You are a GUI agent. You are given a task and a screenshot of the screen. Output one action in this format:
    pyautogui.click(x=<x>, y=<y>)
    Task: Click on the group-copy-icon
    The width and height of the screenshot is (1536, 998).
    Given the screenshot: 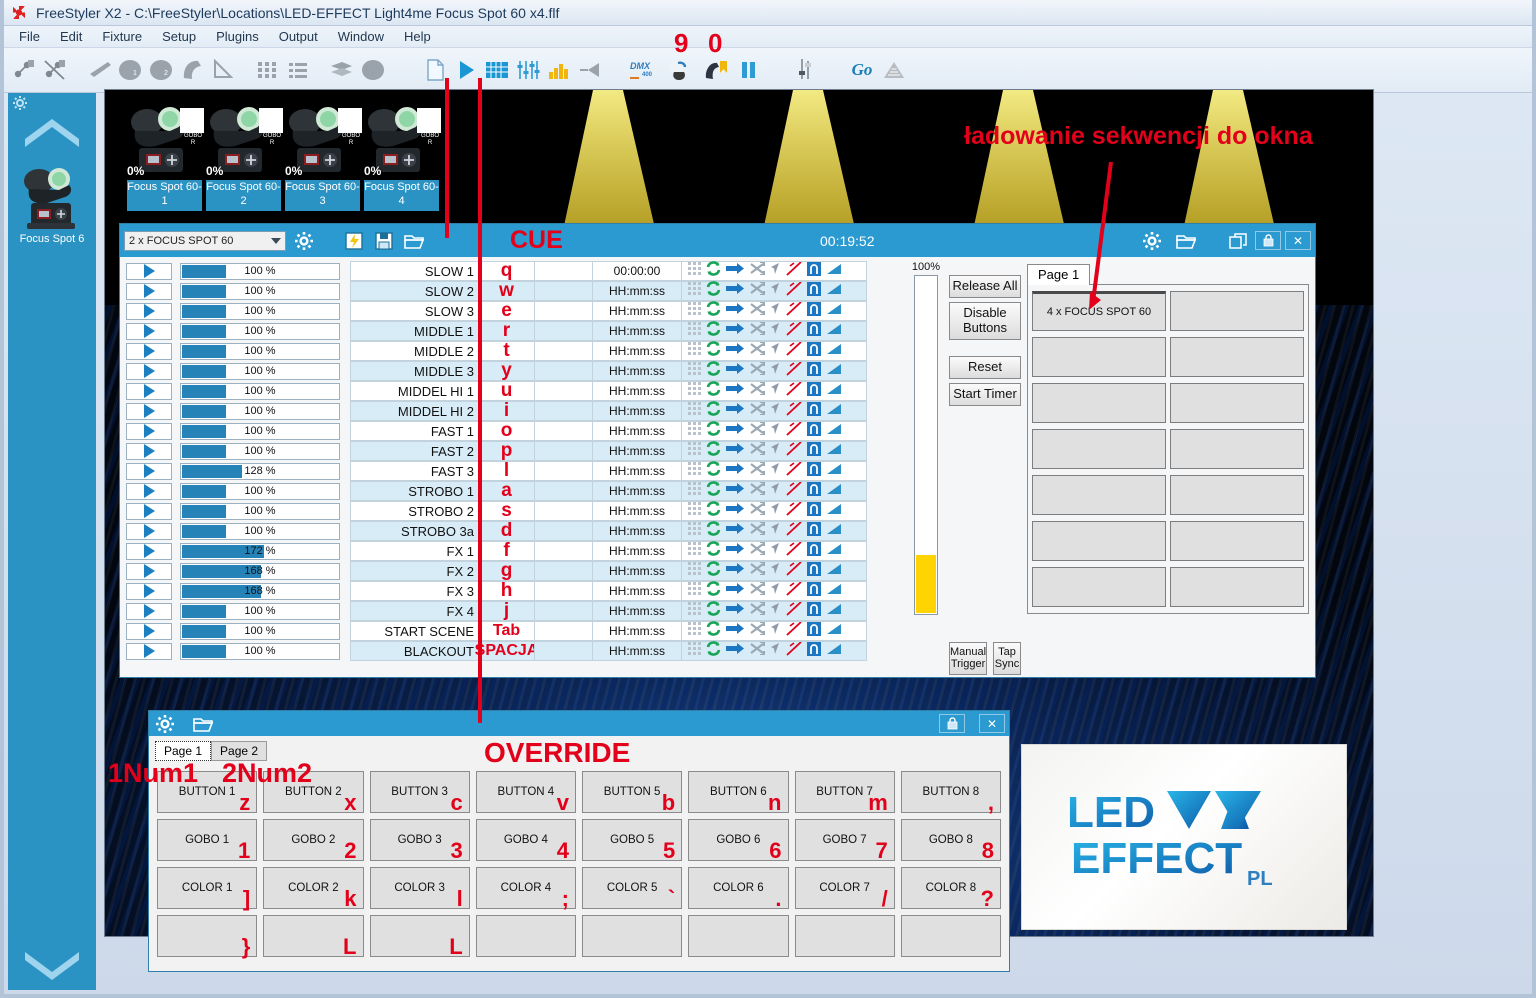 What is the action you would take?
    pyautogui.click(x=342, y=70)
    